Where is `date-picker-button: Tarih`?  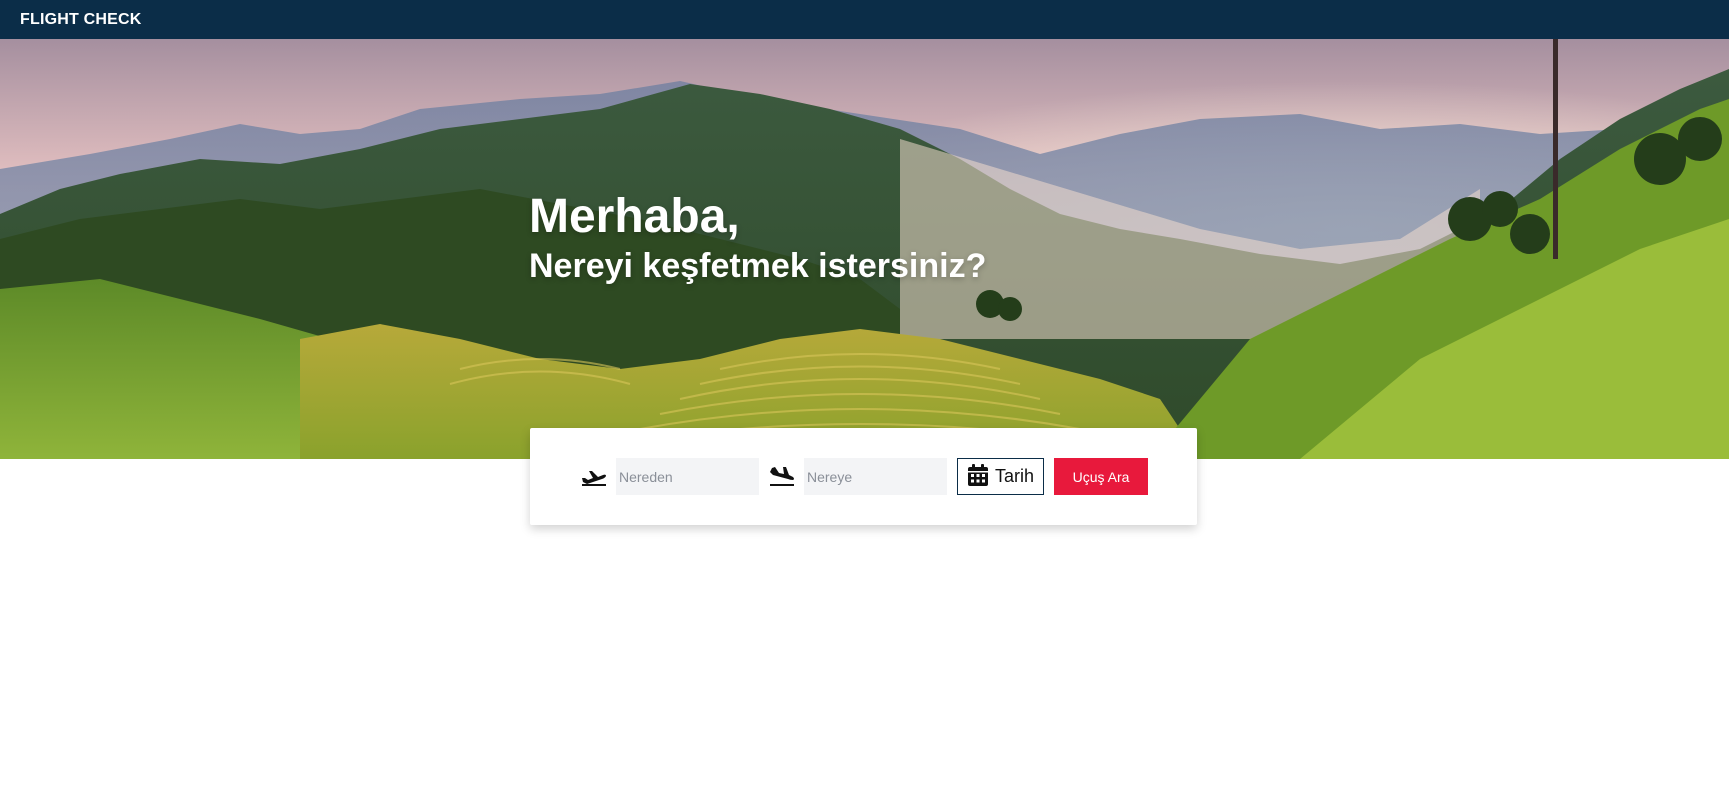 date-picker-button: Tarih is located at coordinates (1000, 476).